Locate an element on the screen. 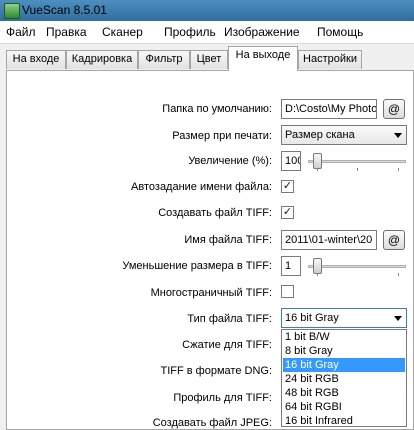  tiff-profile-label: Профиль для TIFF: is located at coordinates (222, 398).